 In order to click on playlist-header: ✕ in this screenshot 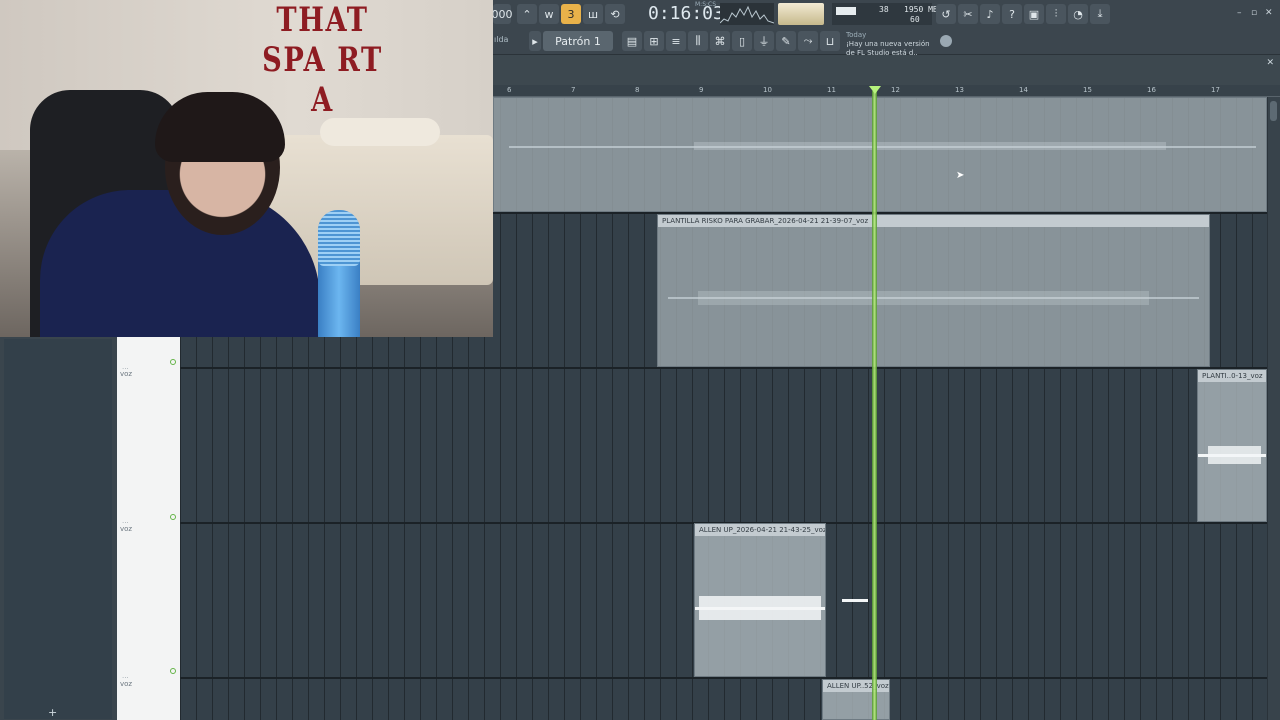, I will do `click(886, 70)`.